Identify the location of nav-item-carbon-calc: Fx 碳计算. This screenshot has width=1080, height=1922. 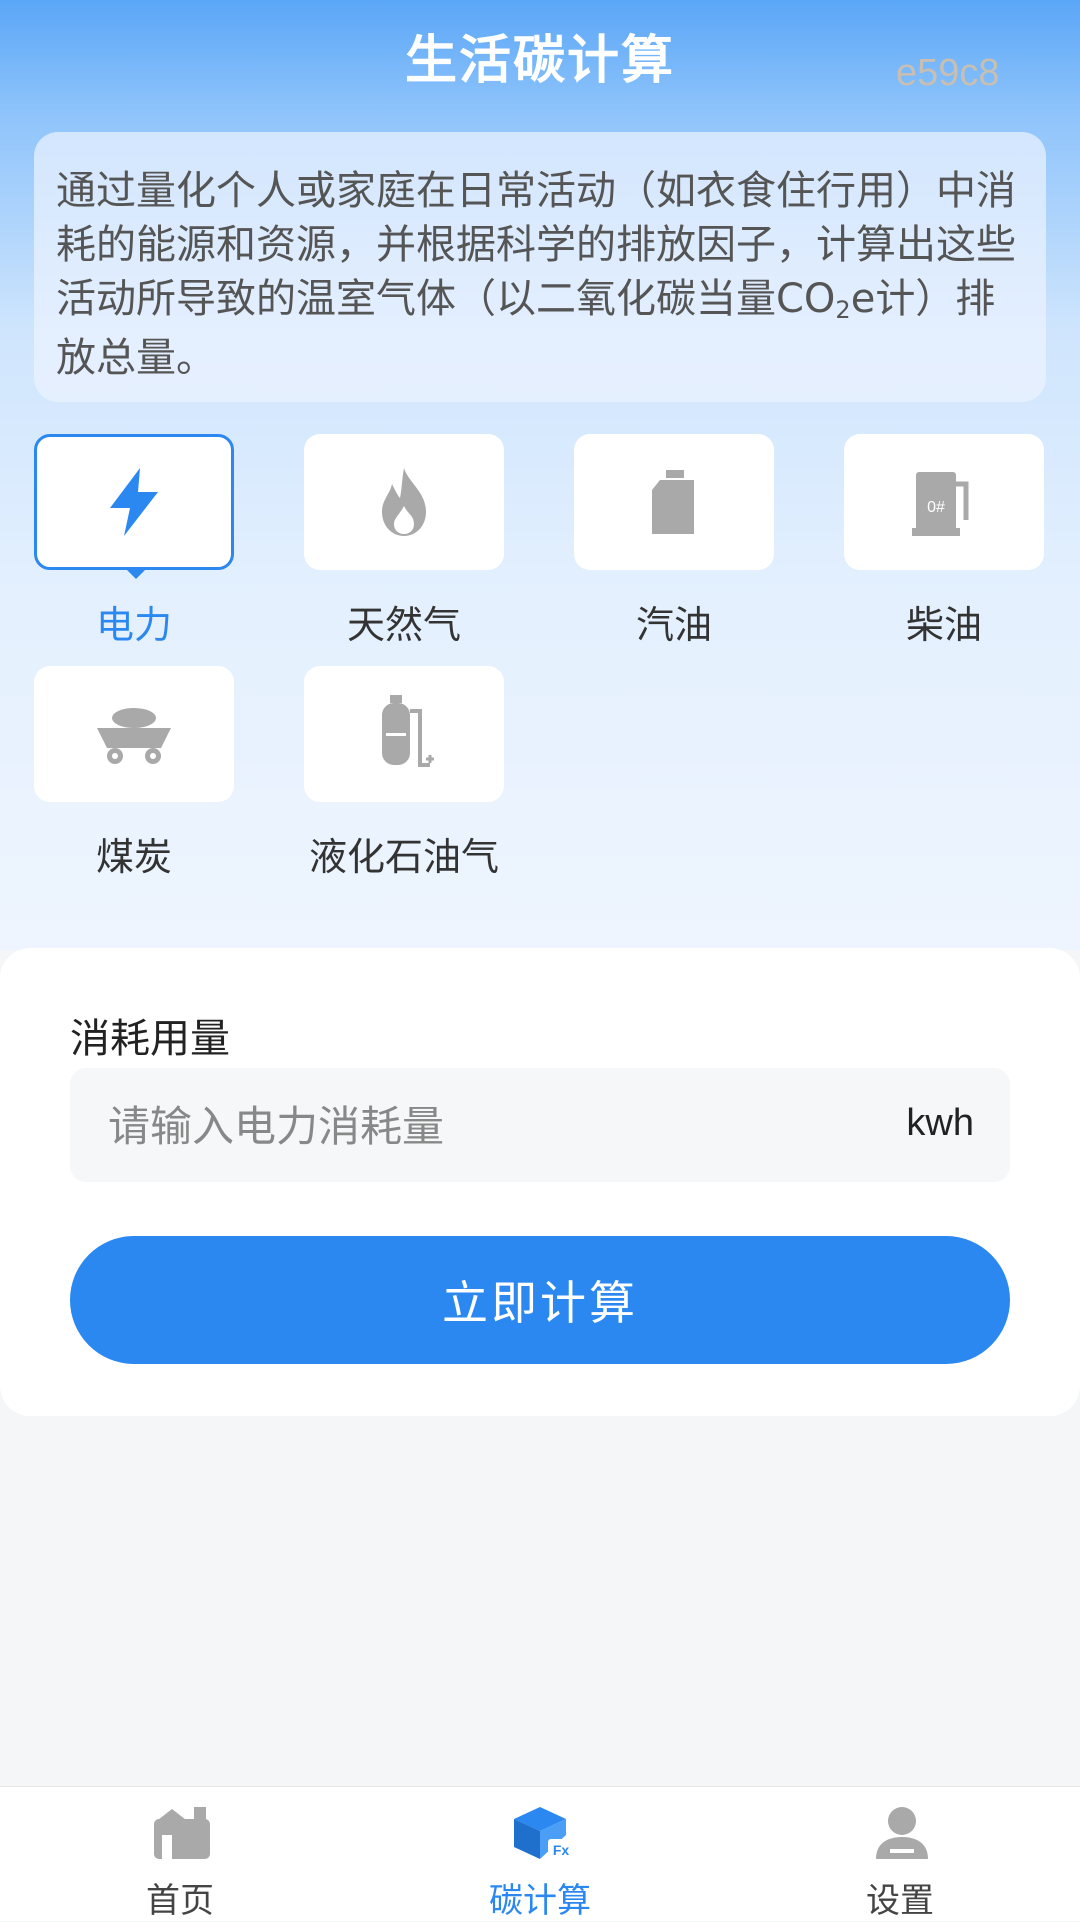
(540, 1854).